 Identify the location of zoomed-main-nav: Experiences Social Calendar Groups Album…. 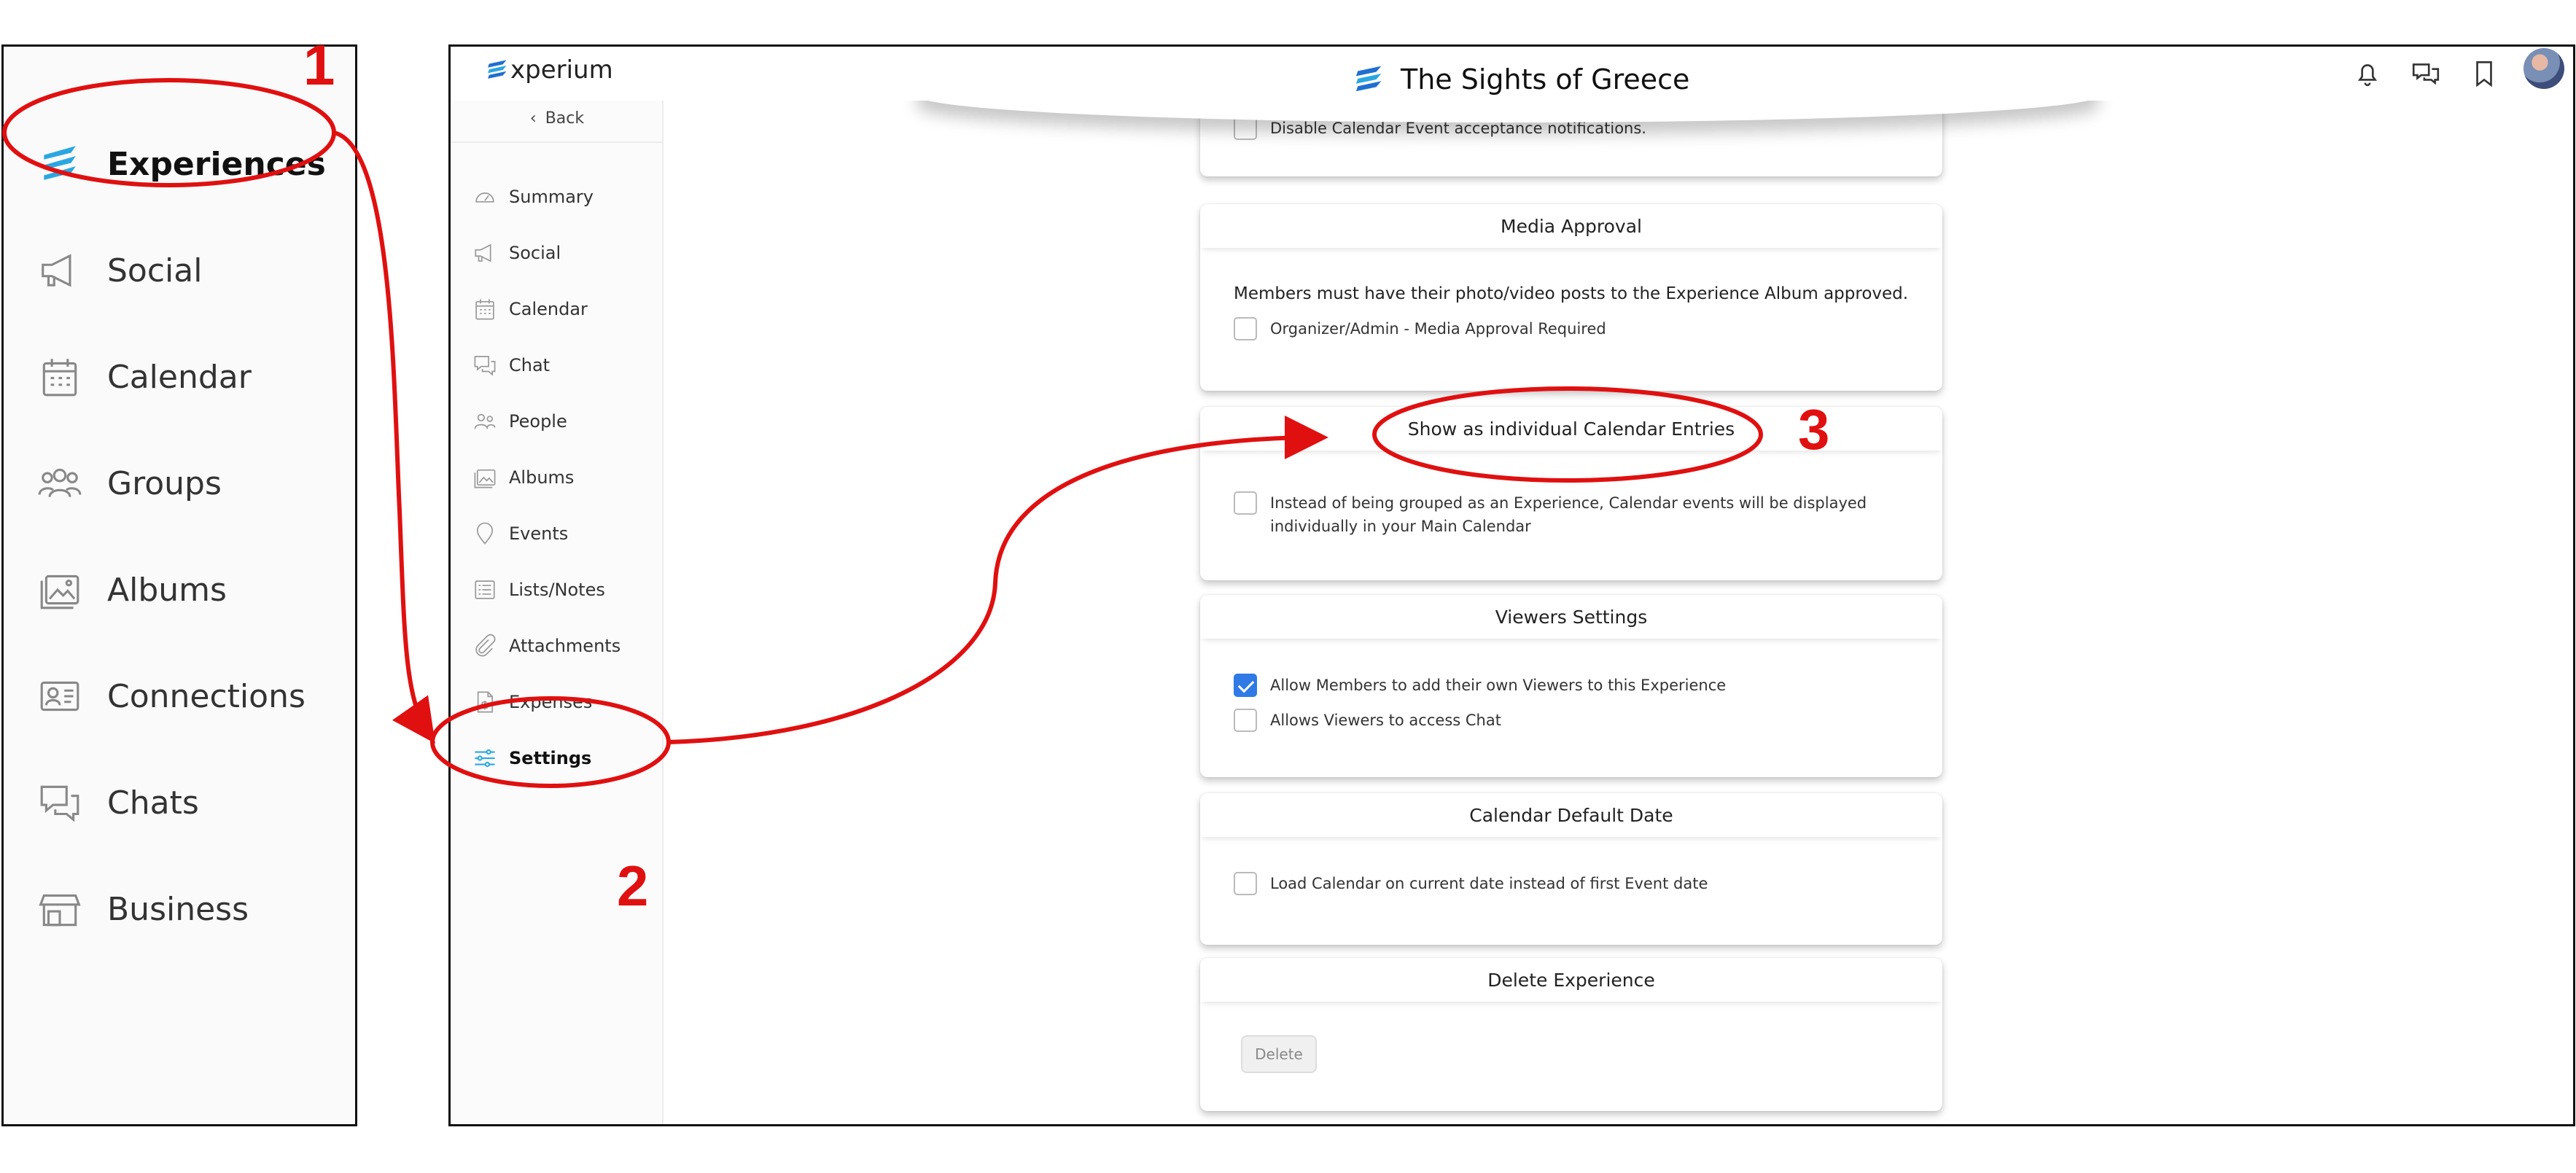
(179, 585).